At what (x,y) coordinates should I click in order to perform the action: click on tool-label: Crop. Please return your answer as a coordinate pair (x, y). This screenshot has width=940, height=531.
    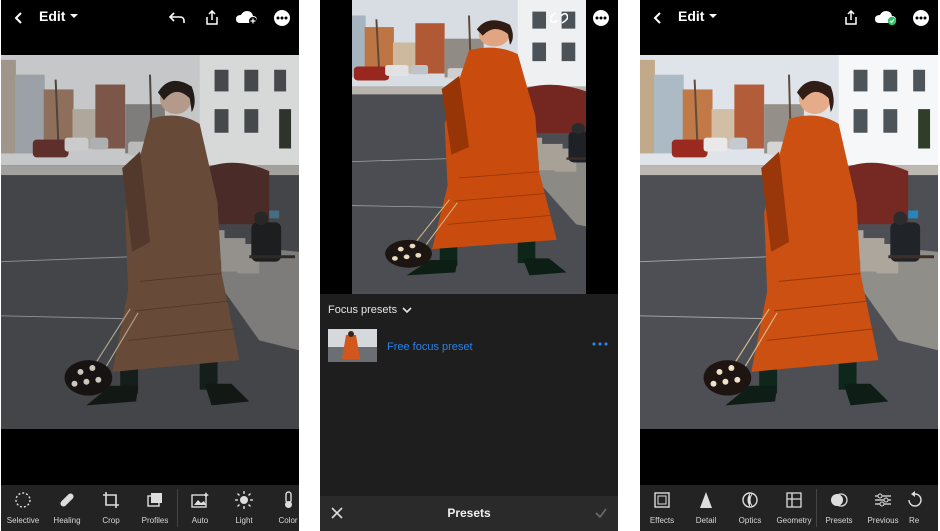
    Looking at the image, I should click on (111, 520).